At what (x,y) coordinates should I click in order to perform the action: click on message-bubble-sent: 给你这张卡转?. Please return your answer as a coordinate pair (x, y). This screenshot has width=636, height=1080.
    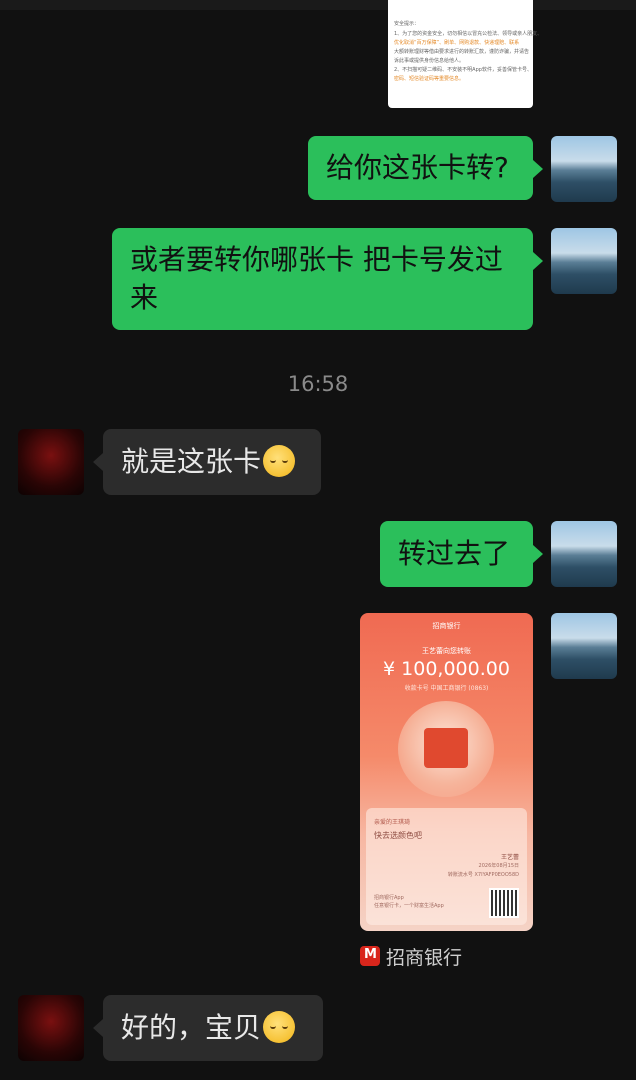
    Looking at the image, I should click on (420, 168).